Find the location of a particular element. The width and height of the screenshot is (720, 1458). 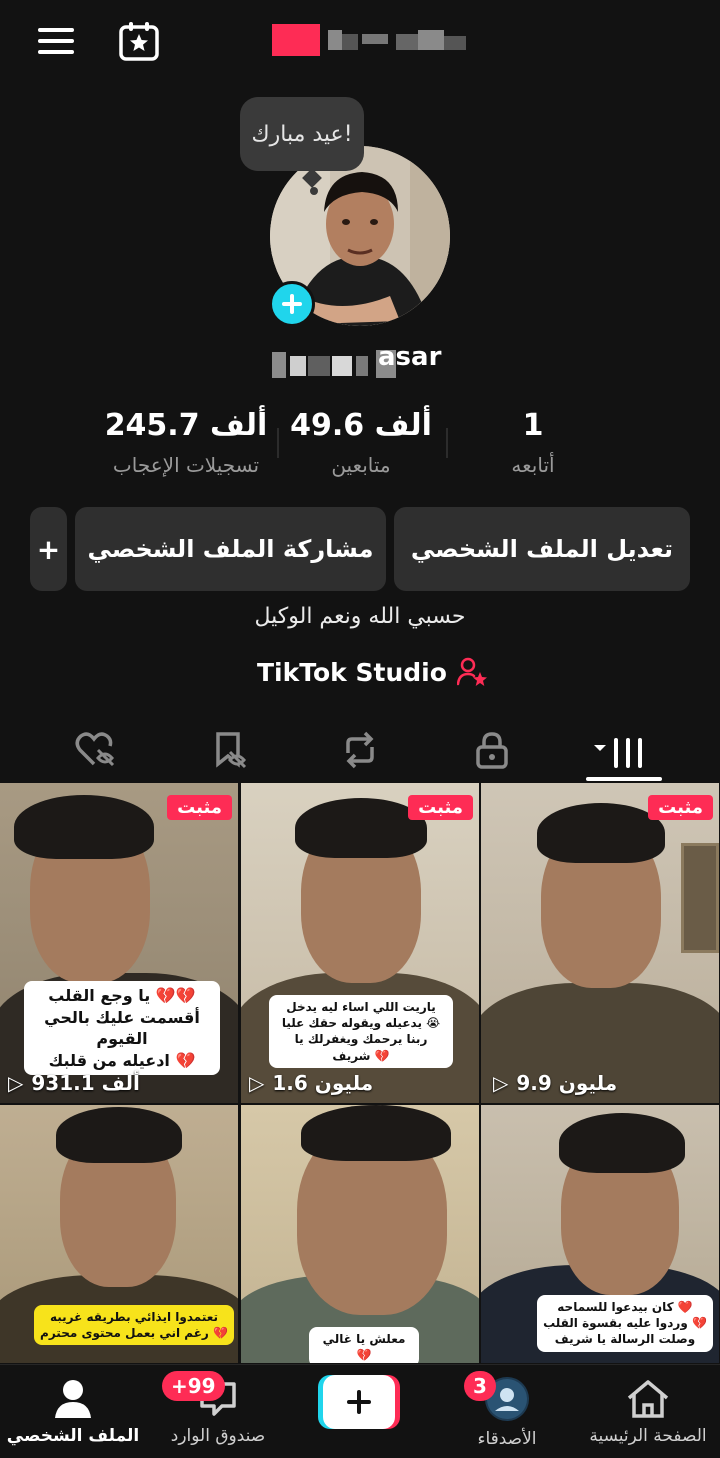

plus-icon is located at coordinates (292, 304).